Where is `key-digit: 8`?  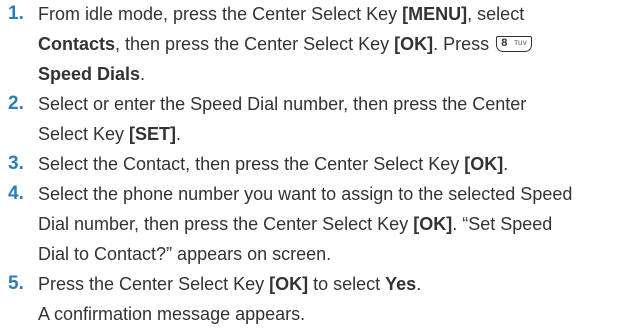
key-digit: 8 is located at coordinates (504, 43).